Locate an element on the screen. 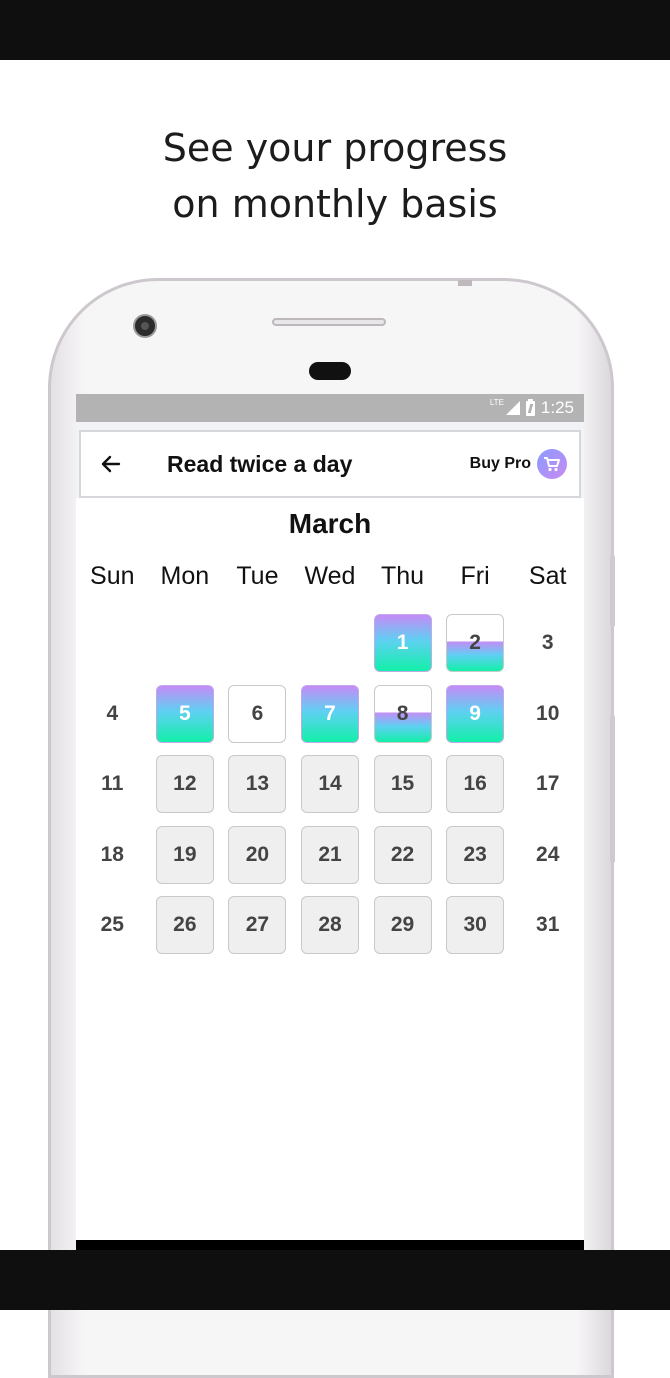 The image size is (670, 1378). weekday-label: Fri is located at coordinates (475, 576).